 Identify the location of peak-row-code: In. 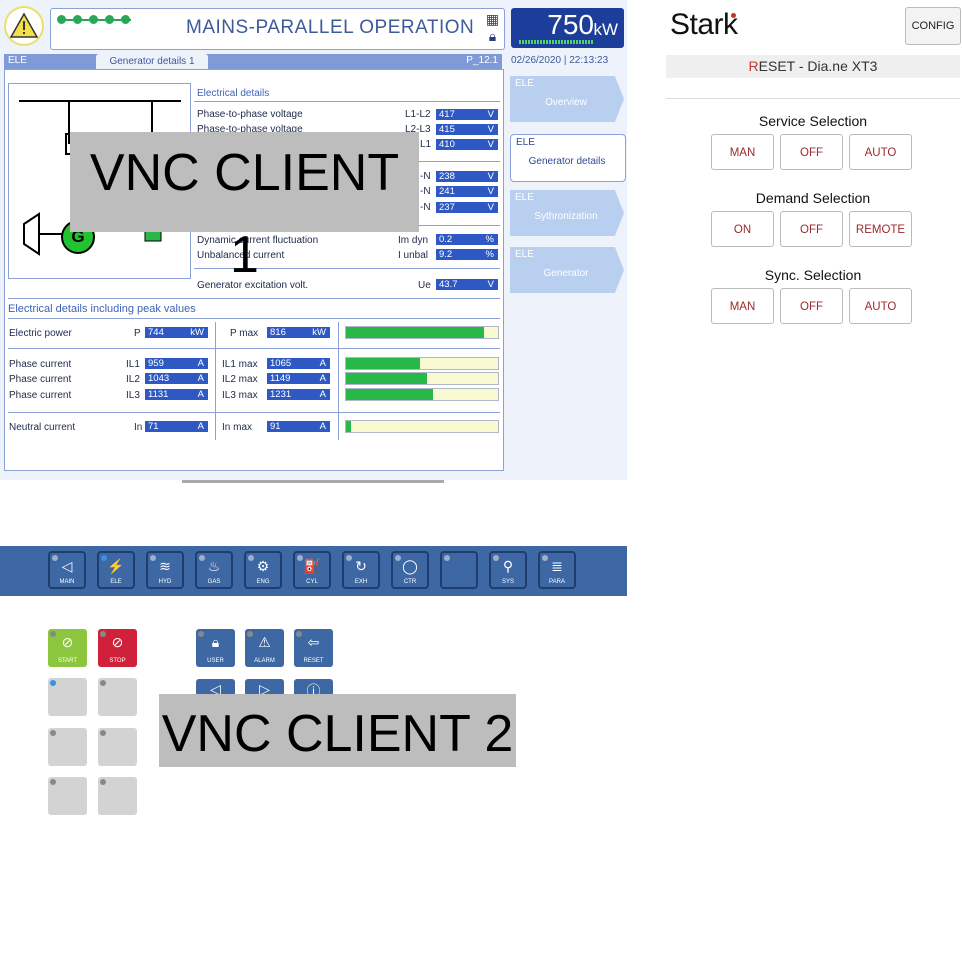
(138, 427).